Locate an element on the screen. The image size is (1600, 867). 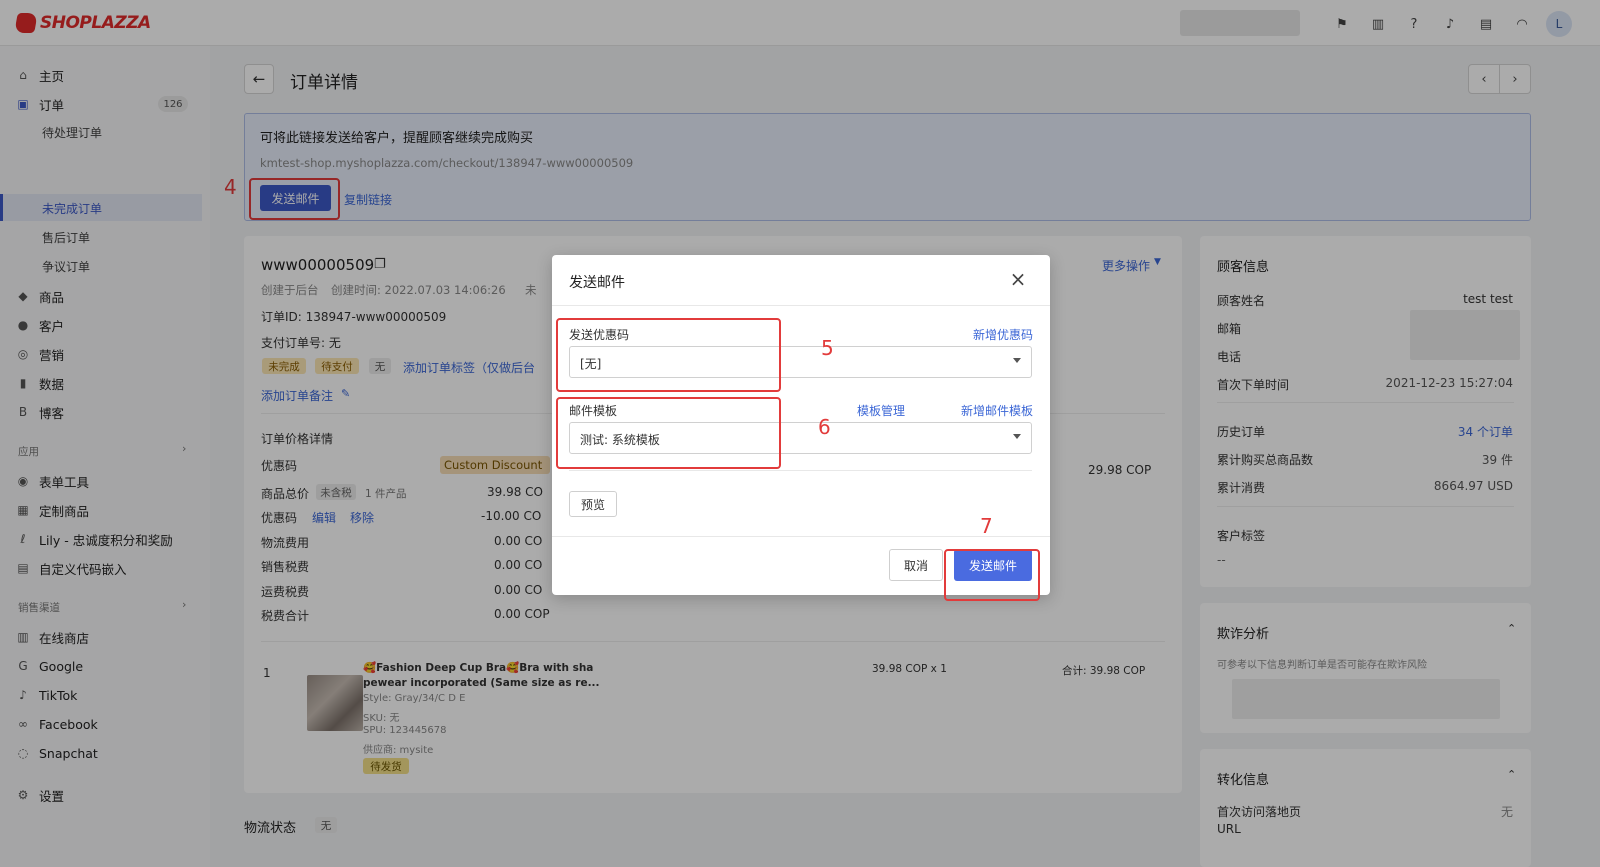
add-email-template-link: 新增邮件模板 is located at coordinates (997, 410).